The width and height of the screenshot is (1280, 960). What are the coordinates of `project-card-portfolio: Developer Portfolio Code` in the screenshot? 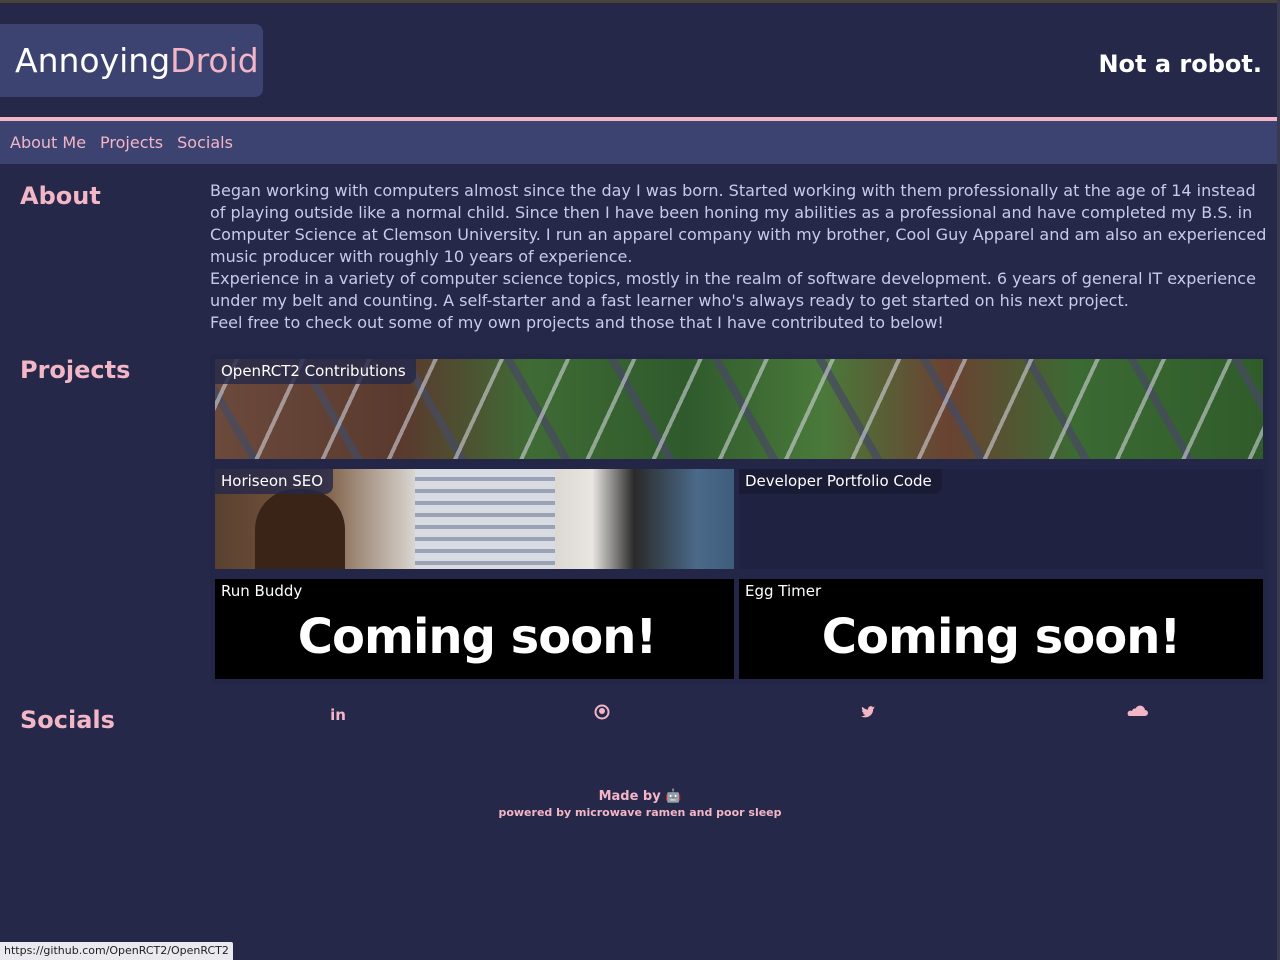 It's located at (1001, 519).